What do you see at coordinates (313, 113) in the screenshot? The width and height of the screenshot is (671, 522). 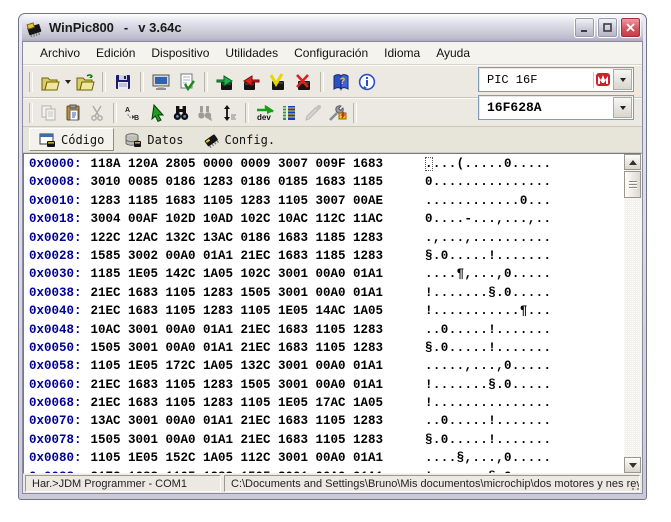 I see `program-pen-icon` at bounding box center [313, 113].